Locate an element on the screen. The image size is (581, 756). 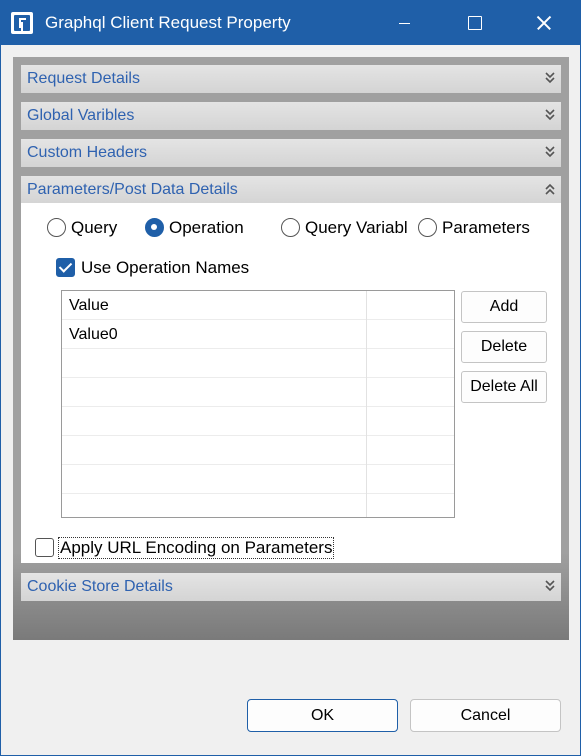
cancel-button: Cancel is located at coordinates (485, 715).